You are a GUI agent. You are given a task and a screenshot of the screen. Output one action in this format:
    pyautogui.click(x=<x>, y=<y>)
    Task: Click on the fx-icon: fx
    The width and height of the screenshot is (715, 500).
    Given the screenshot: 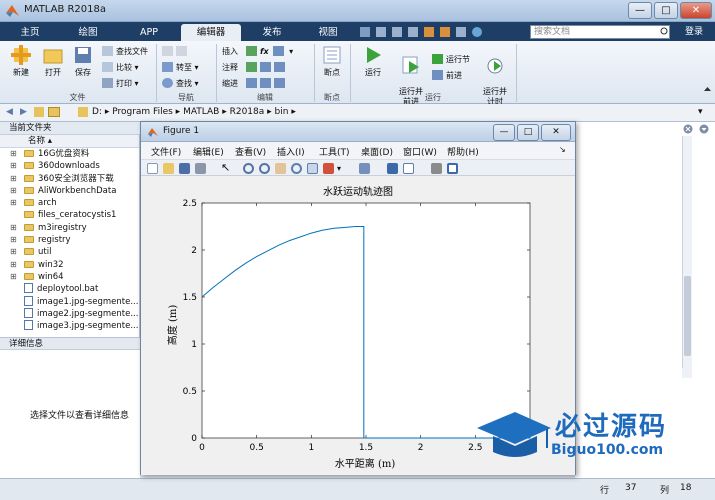 What is the action you would take?
    pyautogui.click(x=264, y=51)
    